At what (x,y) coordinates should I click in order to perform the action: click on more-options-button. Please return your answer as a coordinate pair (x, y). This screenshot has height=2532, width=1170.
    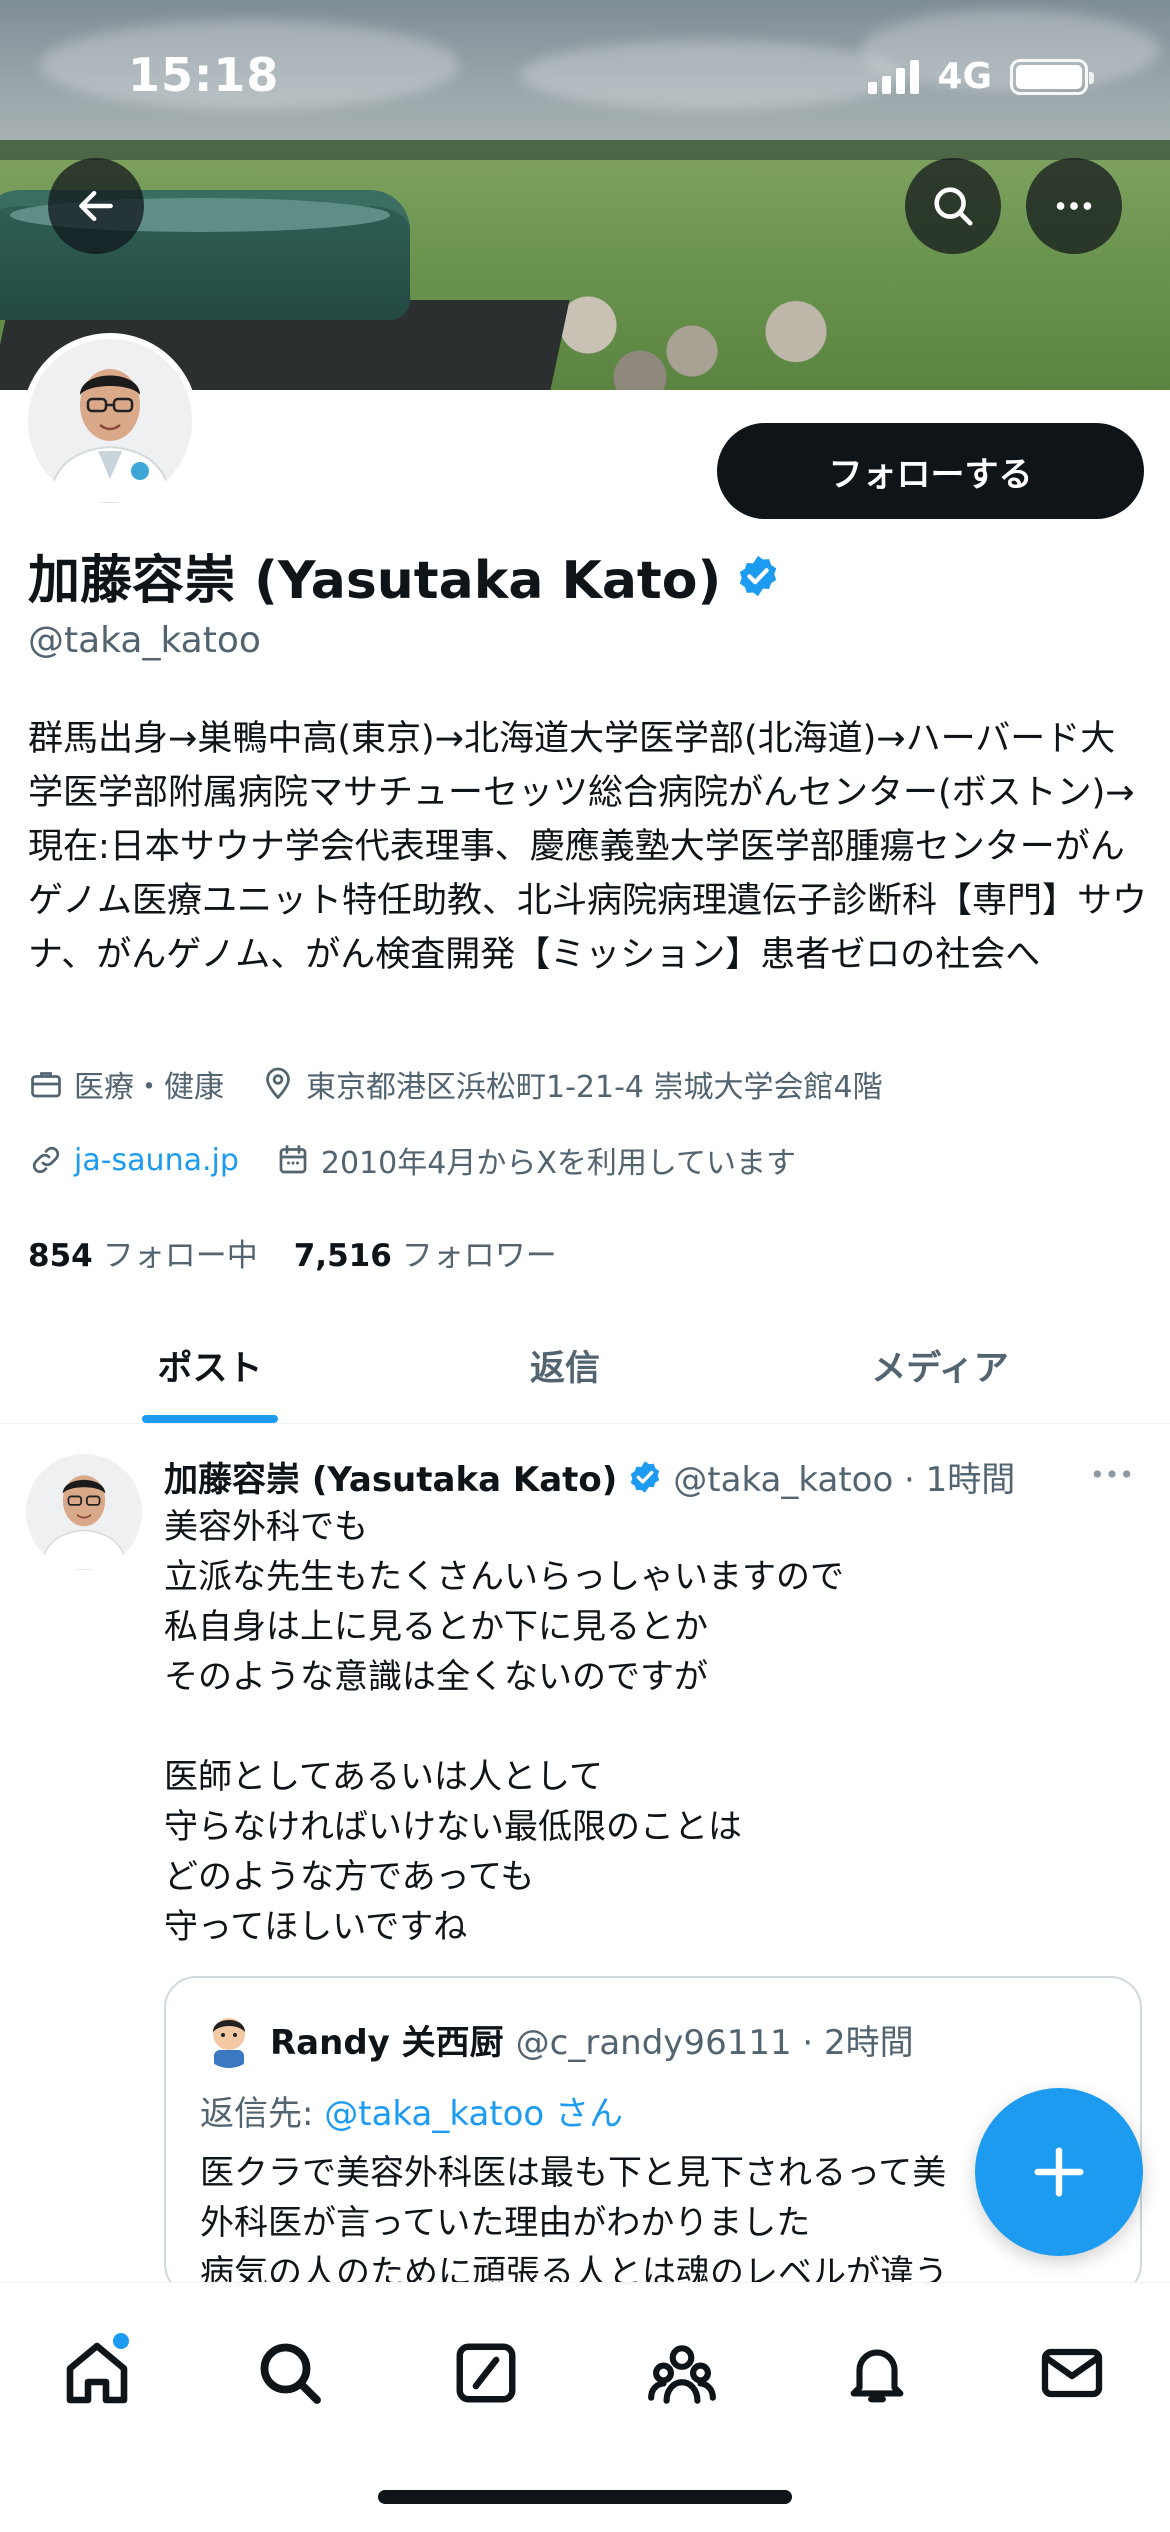
    Looking at the image, I should click on (1074, 206).